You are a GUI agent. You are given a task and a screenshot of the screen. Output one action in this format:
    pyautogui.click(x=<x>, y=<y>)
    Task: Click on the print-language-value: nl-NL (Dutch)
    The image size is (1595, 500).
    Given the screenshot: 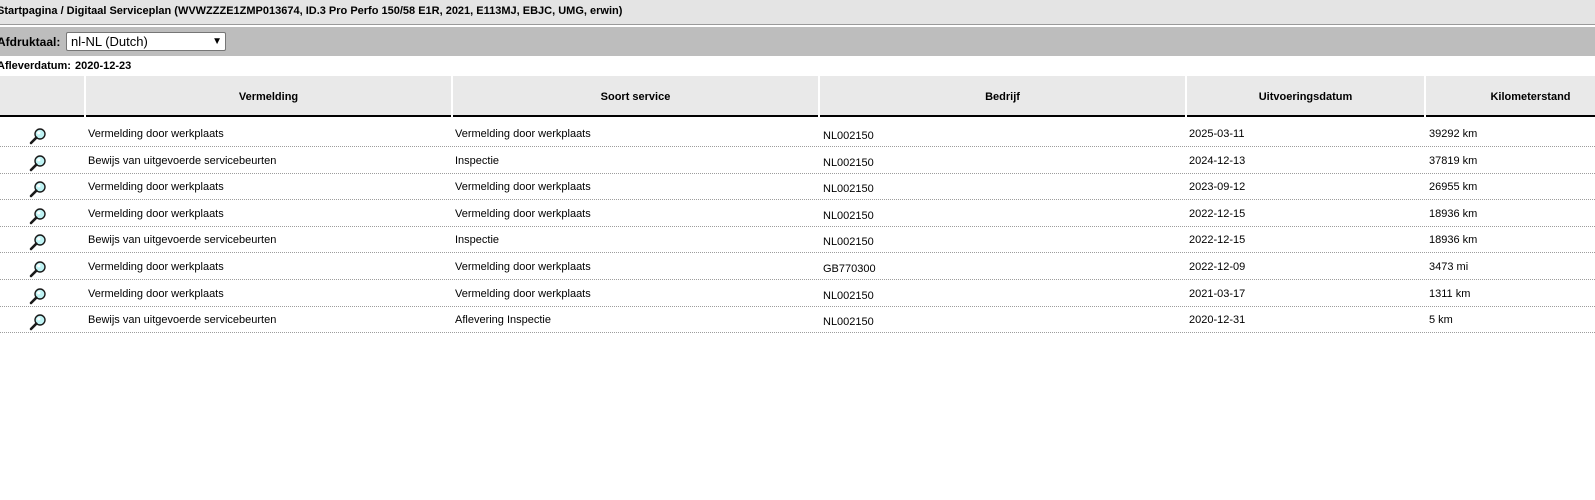 What is the action you would take?
    pyautogui.click(x=109, y=41)
    